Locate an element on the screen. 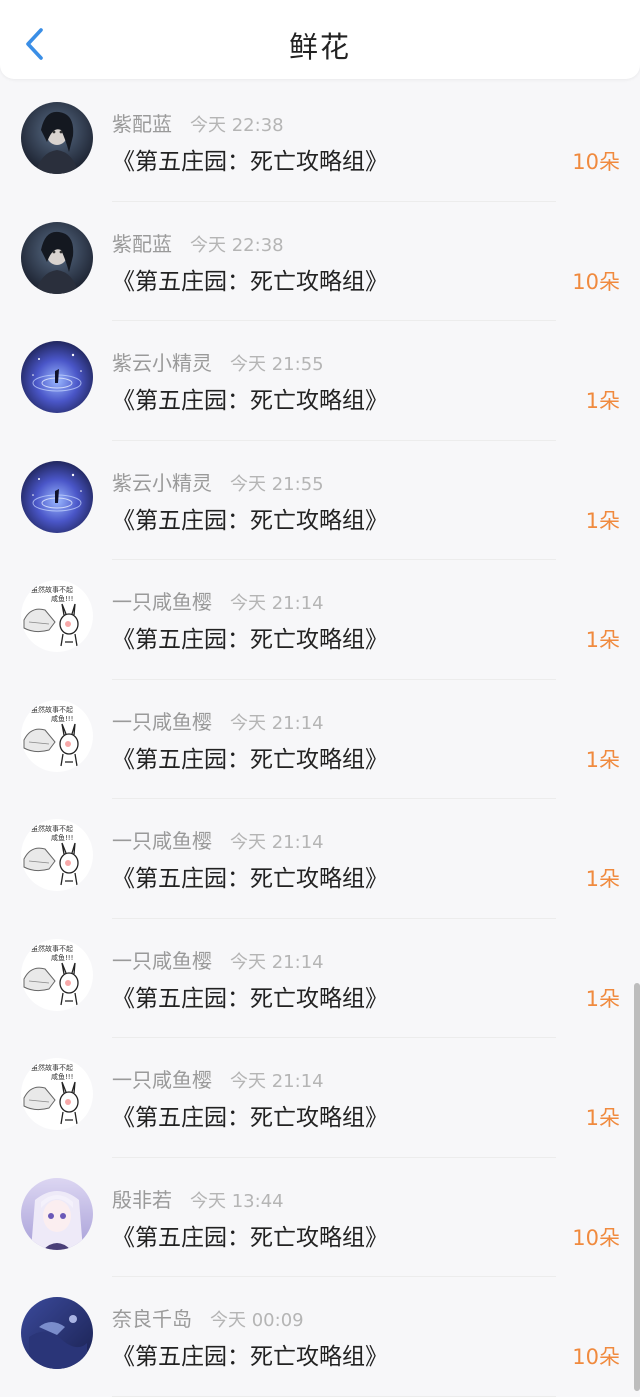 The width and height of the screenshot is (640, 1397). top-bar: 鲜花 is located at coordinates (320, 39).